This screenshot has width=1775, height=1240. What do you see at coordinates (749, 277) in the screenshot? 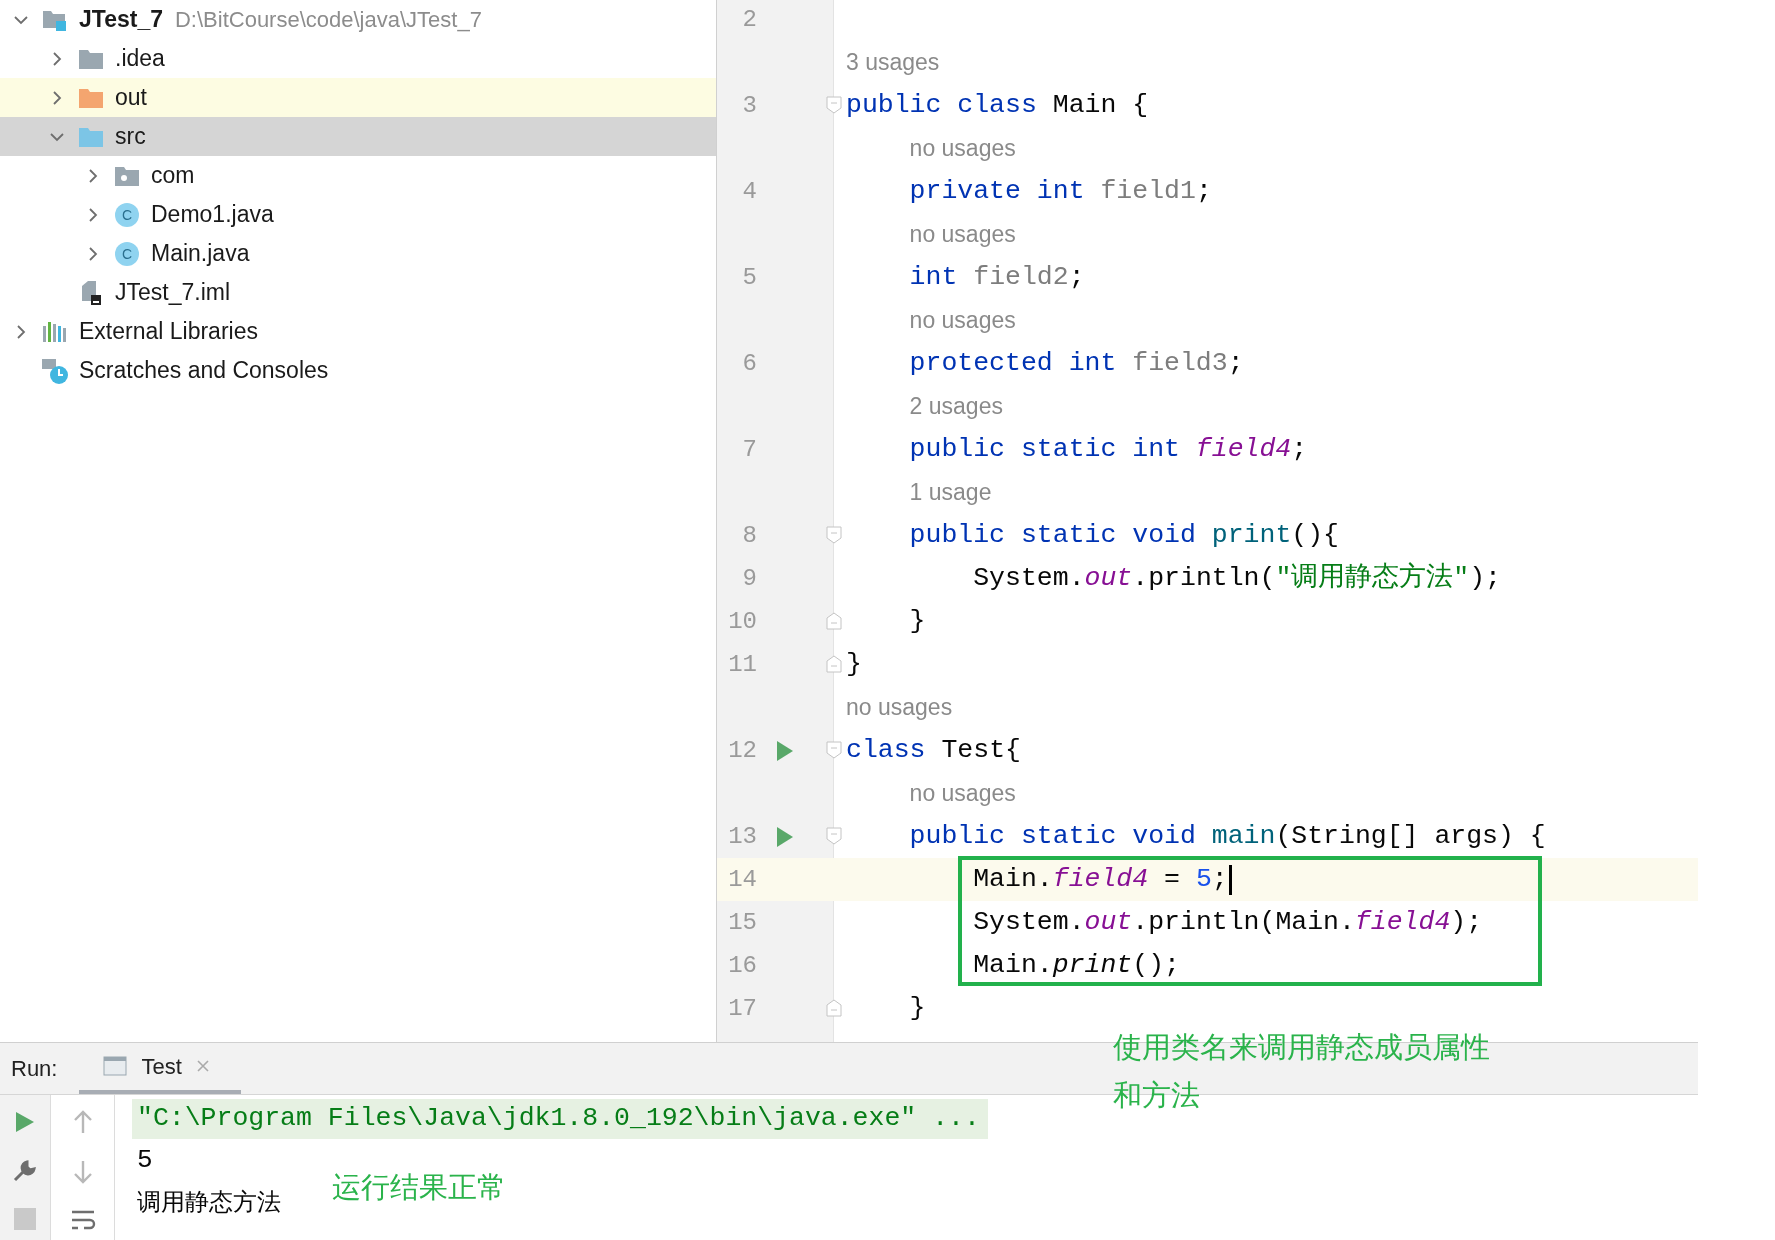
I see `line-number: 5` at bounding box center [749, 277].